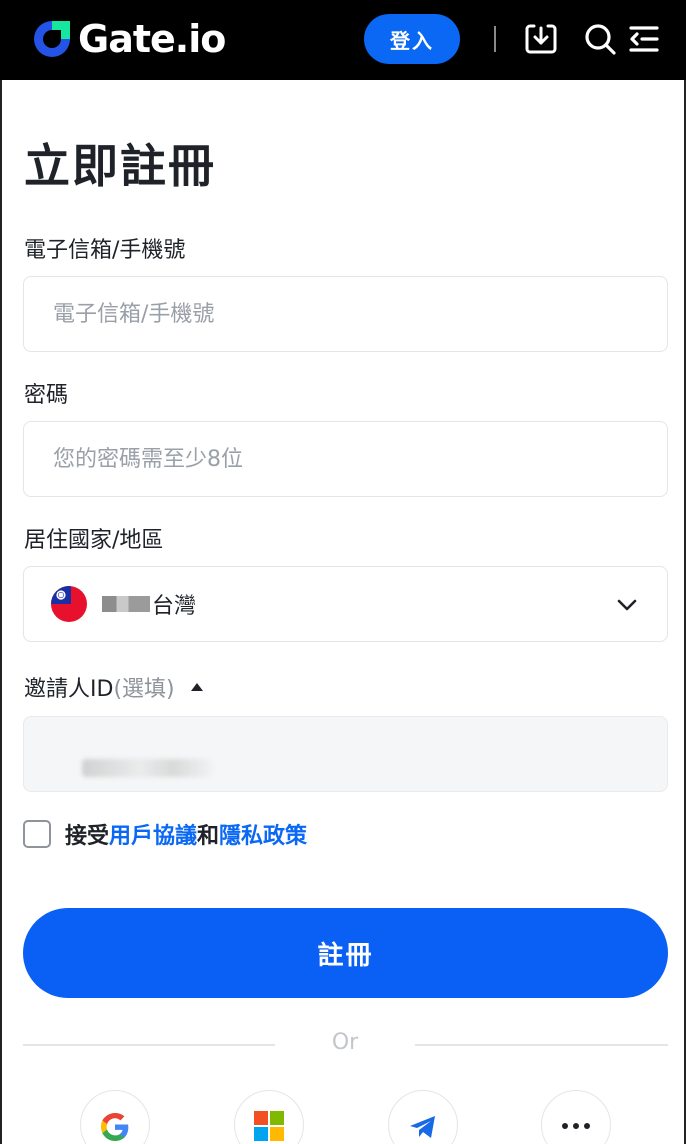 The image size is (686, 1144). What do you see at coordinates (263, 836) in the screenshot?
I see `privacy-link: 隱私政策` at bounding box center [263, 836].